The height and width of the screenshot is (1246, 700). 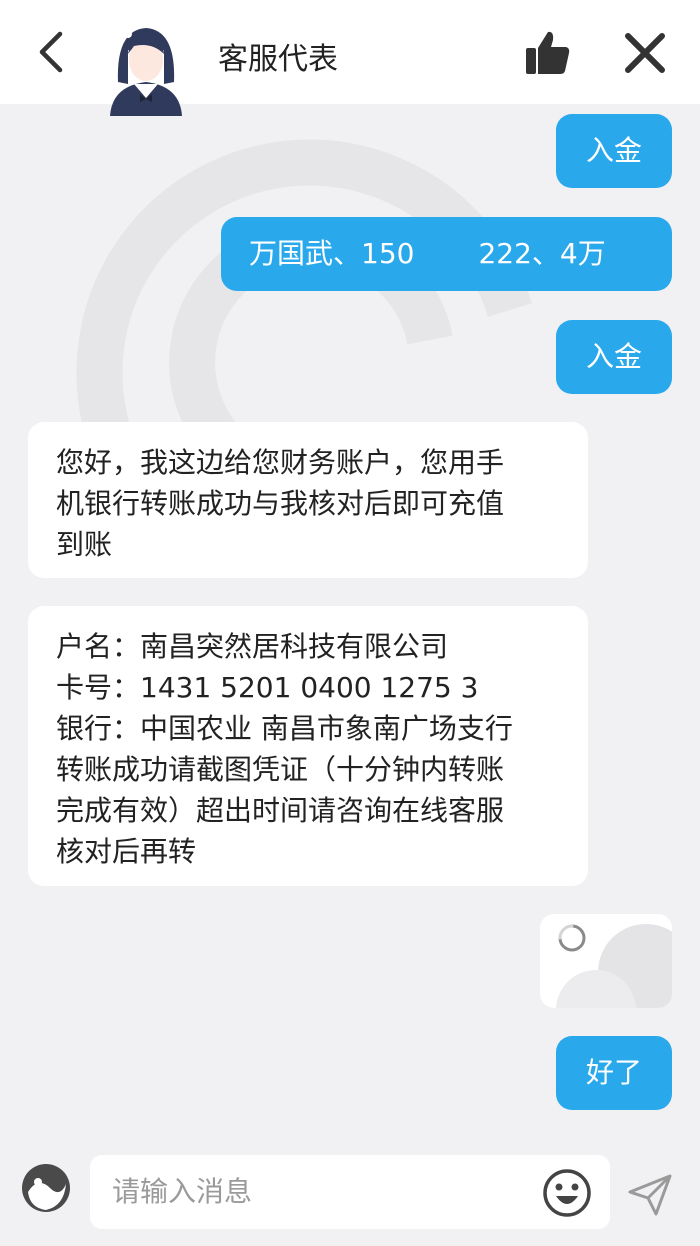 I want to click on message-line: 卡号：1431 5201 0400 1275 3, so click(x=267, y=687).